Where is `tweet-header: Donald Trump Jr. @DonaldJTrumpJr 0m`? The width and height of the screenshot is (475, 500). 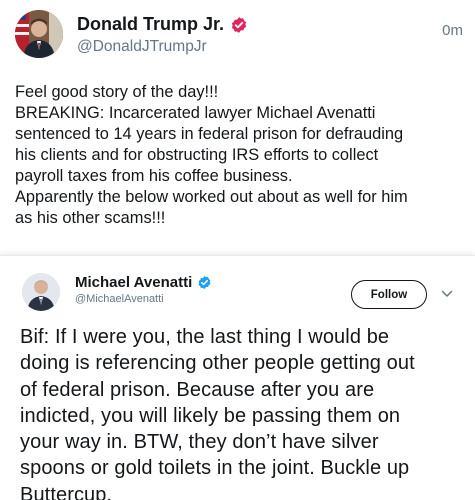
tweet-header: Donald Trump Jr. @DonaldJTrumpJr 0m is located at coordinates (240, 34).